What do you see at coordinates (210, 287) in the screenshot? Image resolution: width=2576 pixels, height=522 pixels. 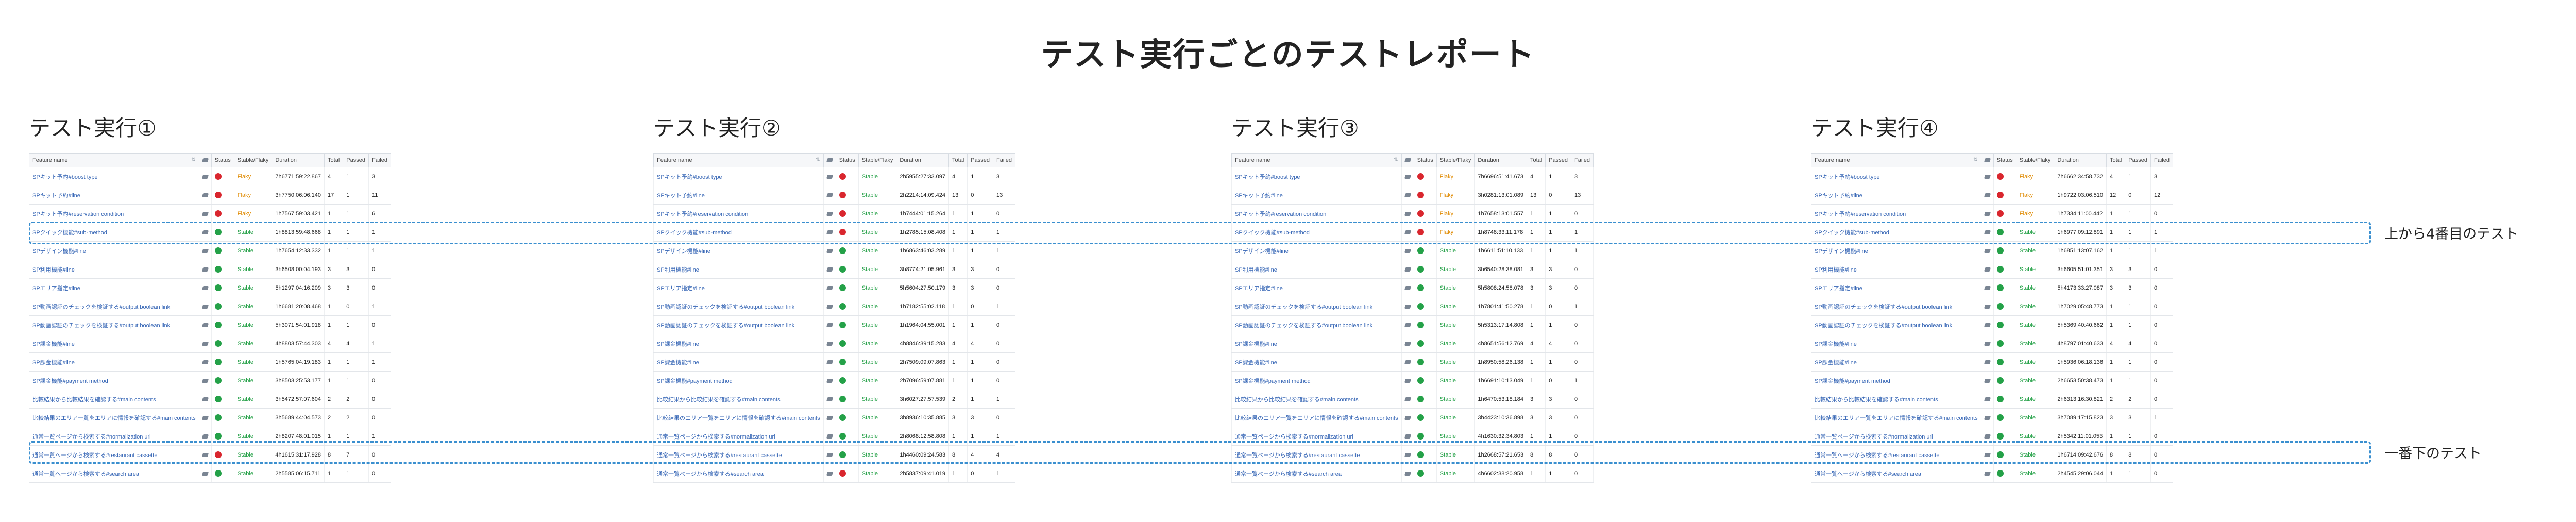 I see `table-row: SPエリア指定#line Stable 5h1297:04:16.209 3 3 0` at bounding box center [210, 287].